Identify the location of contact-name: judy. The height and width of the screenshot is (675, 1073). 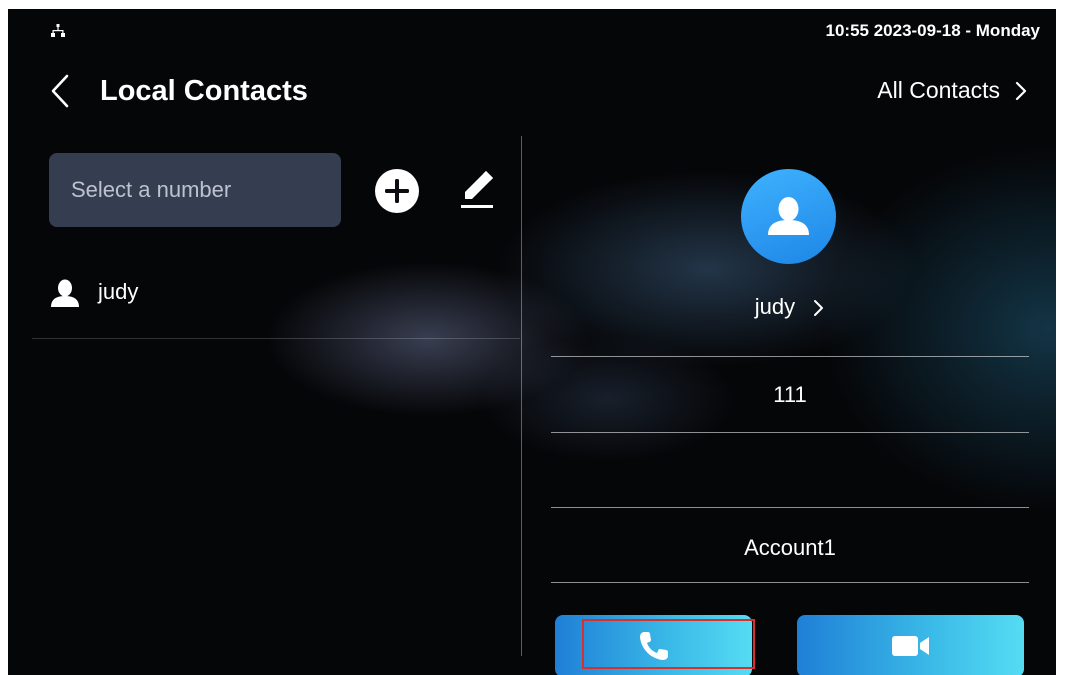
(118, 291).